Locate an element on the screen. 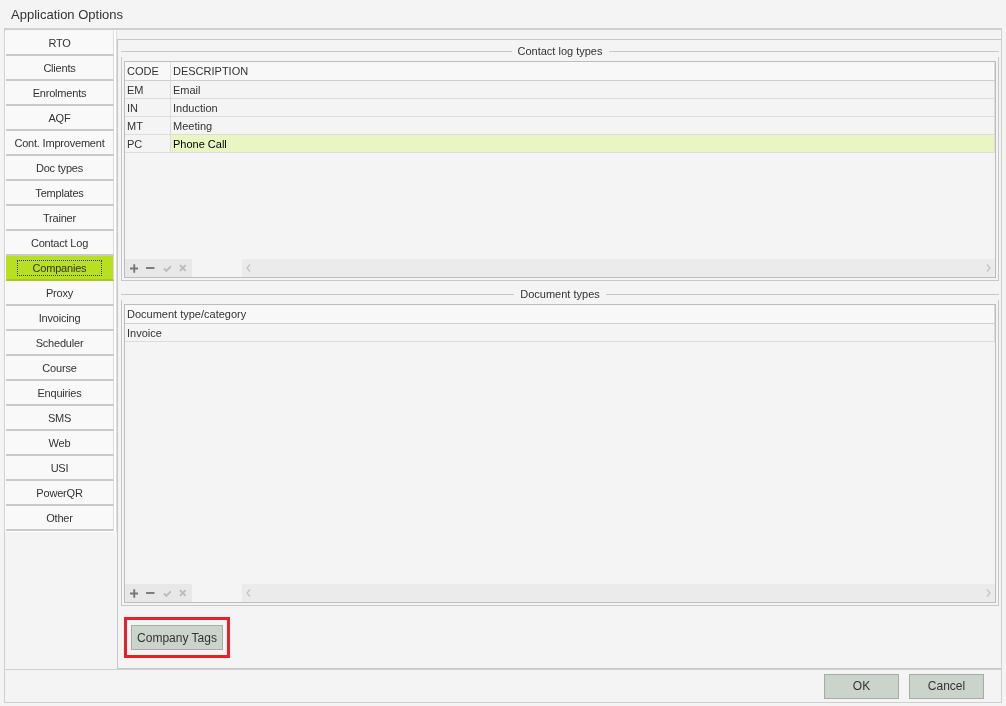 This screenshot has height=706, width=1006. table-cell: Induction is located at coordinates (582, 107).